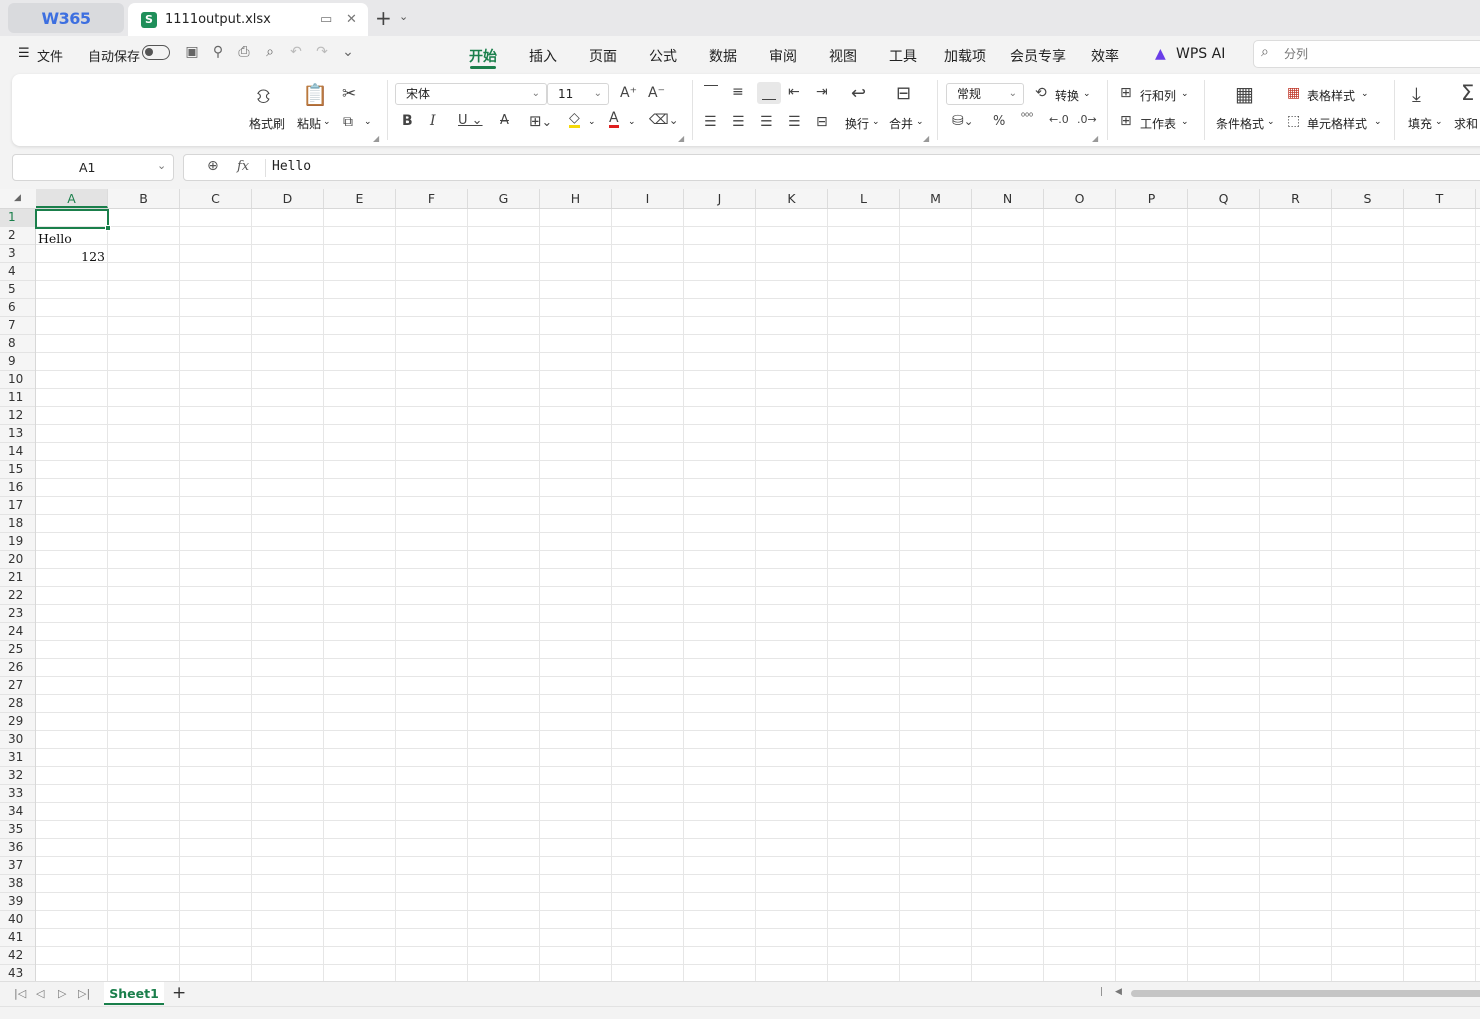 This screenshot has width=1480, height=1019. I want to click on worksheet-chevron-icon: ⌄, so click(1185, 122).